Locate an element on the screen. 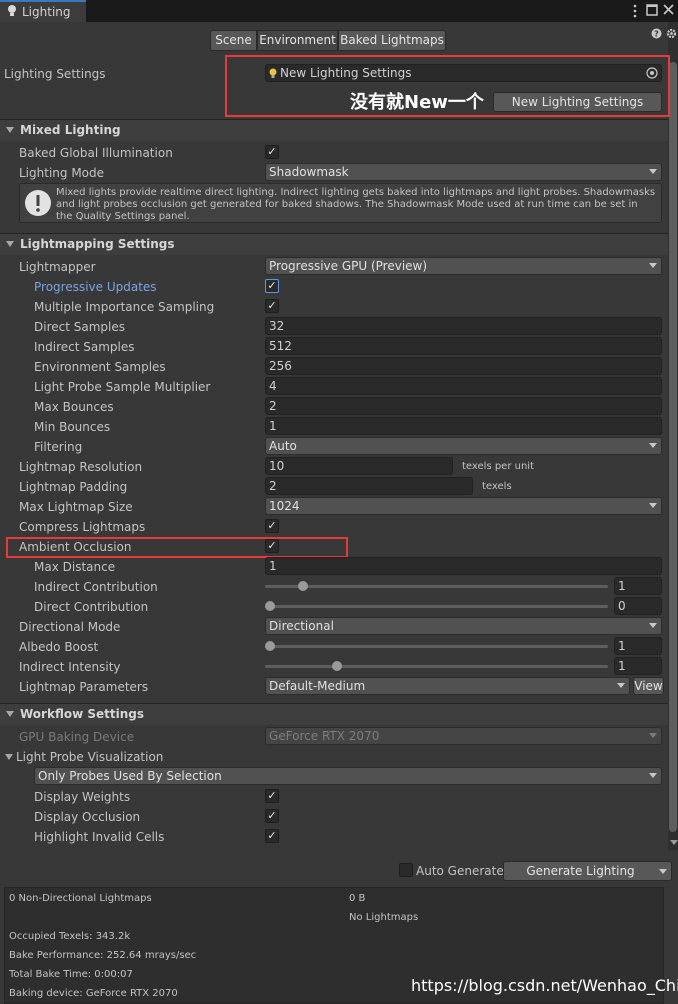 The width and height of the screenshot is (678, 1004). max-bounces-label: Max Bounces is located at coordinates (74, 407).